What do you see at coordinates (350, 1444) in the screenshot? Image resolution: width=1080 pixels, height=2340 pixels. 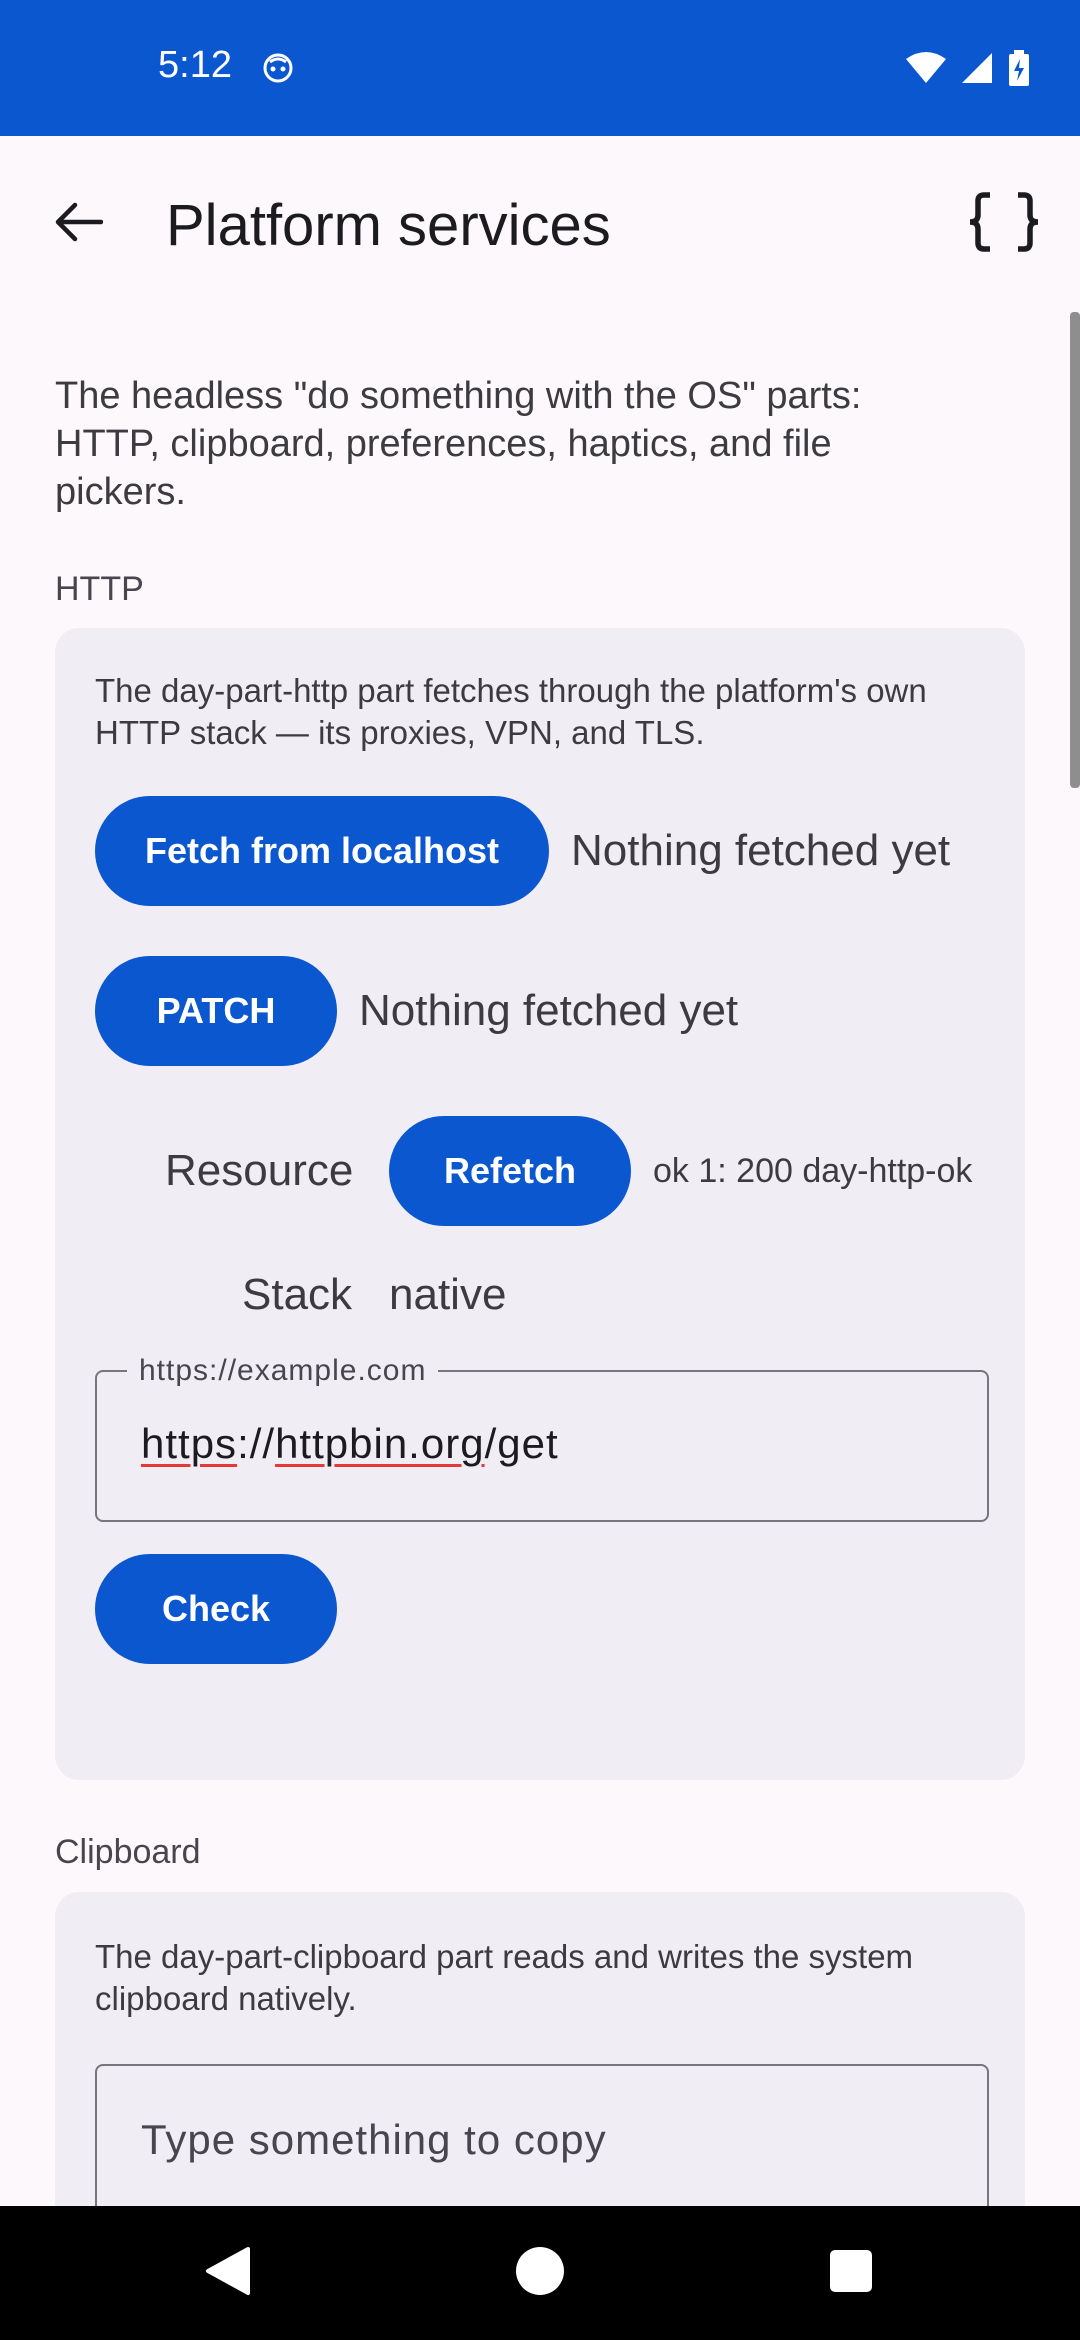 I see `url-field-value: https://httpbin.org/get` at bounding box center [350, 1444].